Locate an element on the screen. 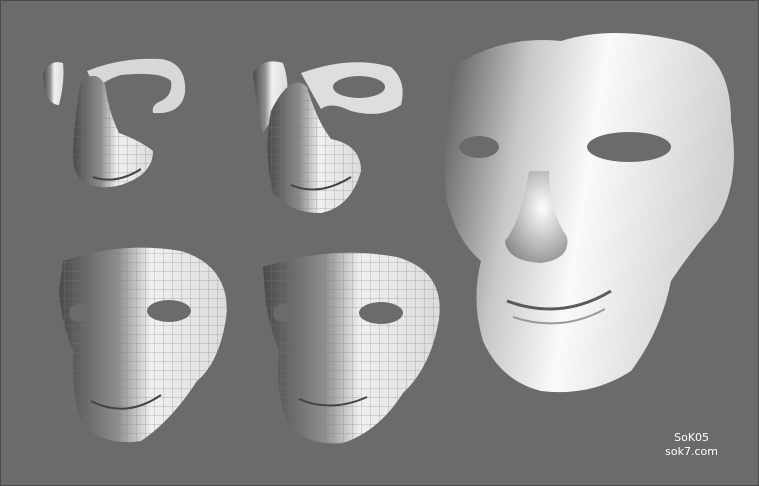  author-name: SoK05 is located at coordinates (692, 437).